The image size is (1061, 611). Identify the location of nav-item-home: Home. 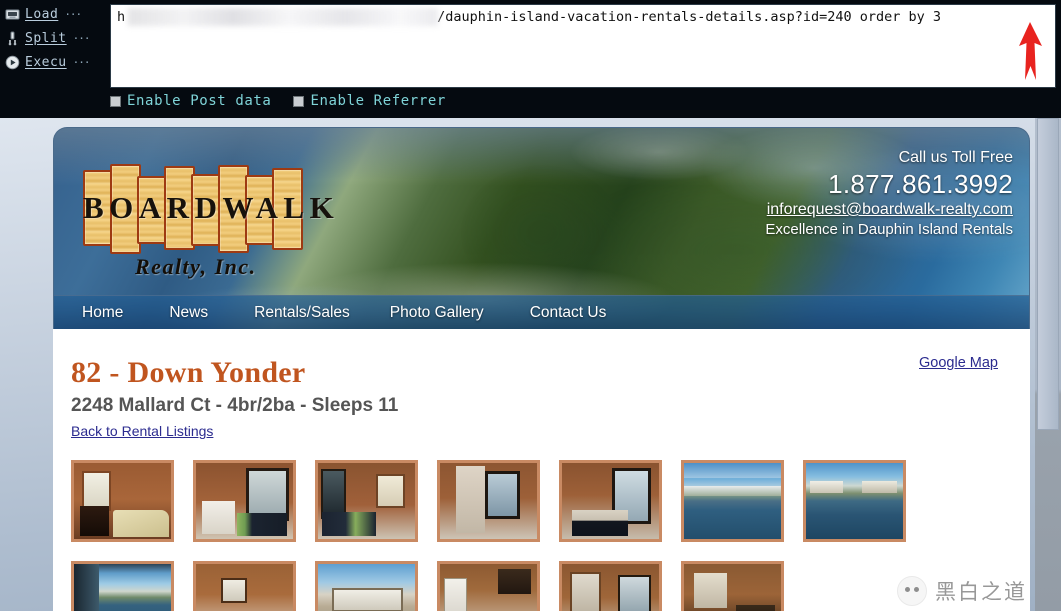
(102, 313).